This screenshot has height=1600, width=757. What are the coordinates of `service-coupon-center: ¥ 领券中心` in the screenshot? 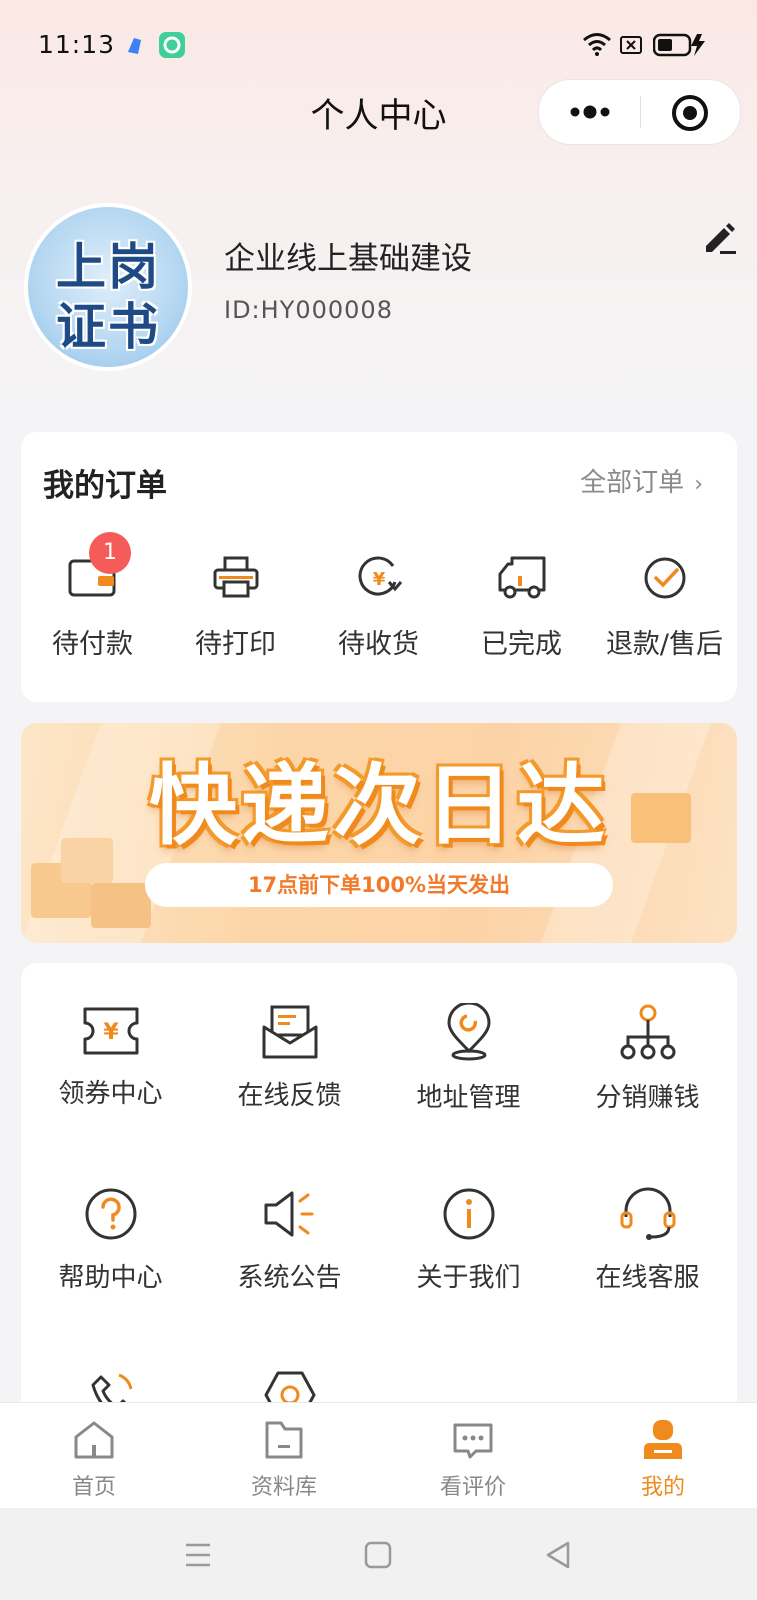 It's located at (110, 1056).